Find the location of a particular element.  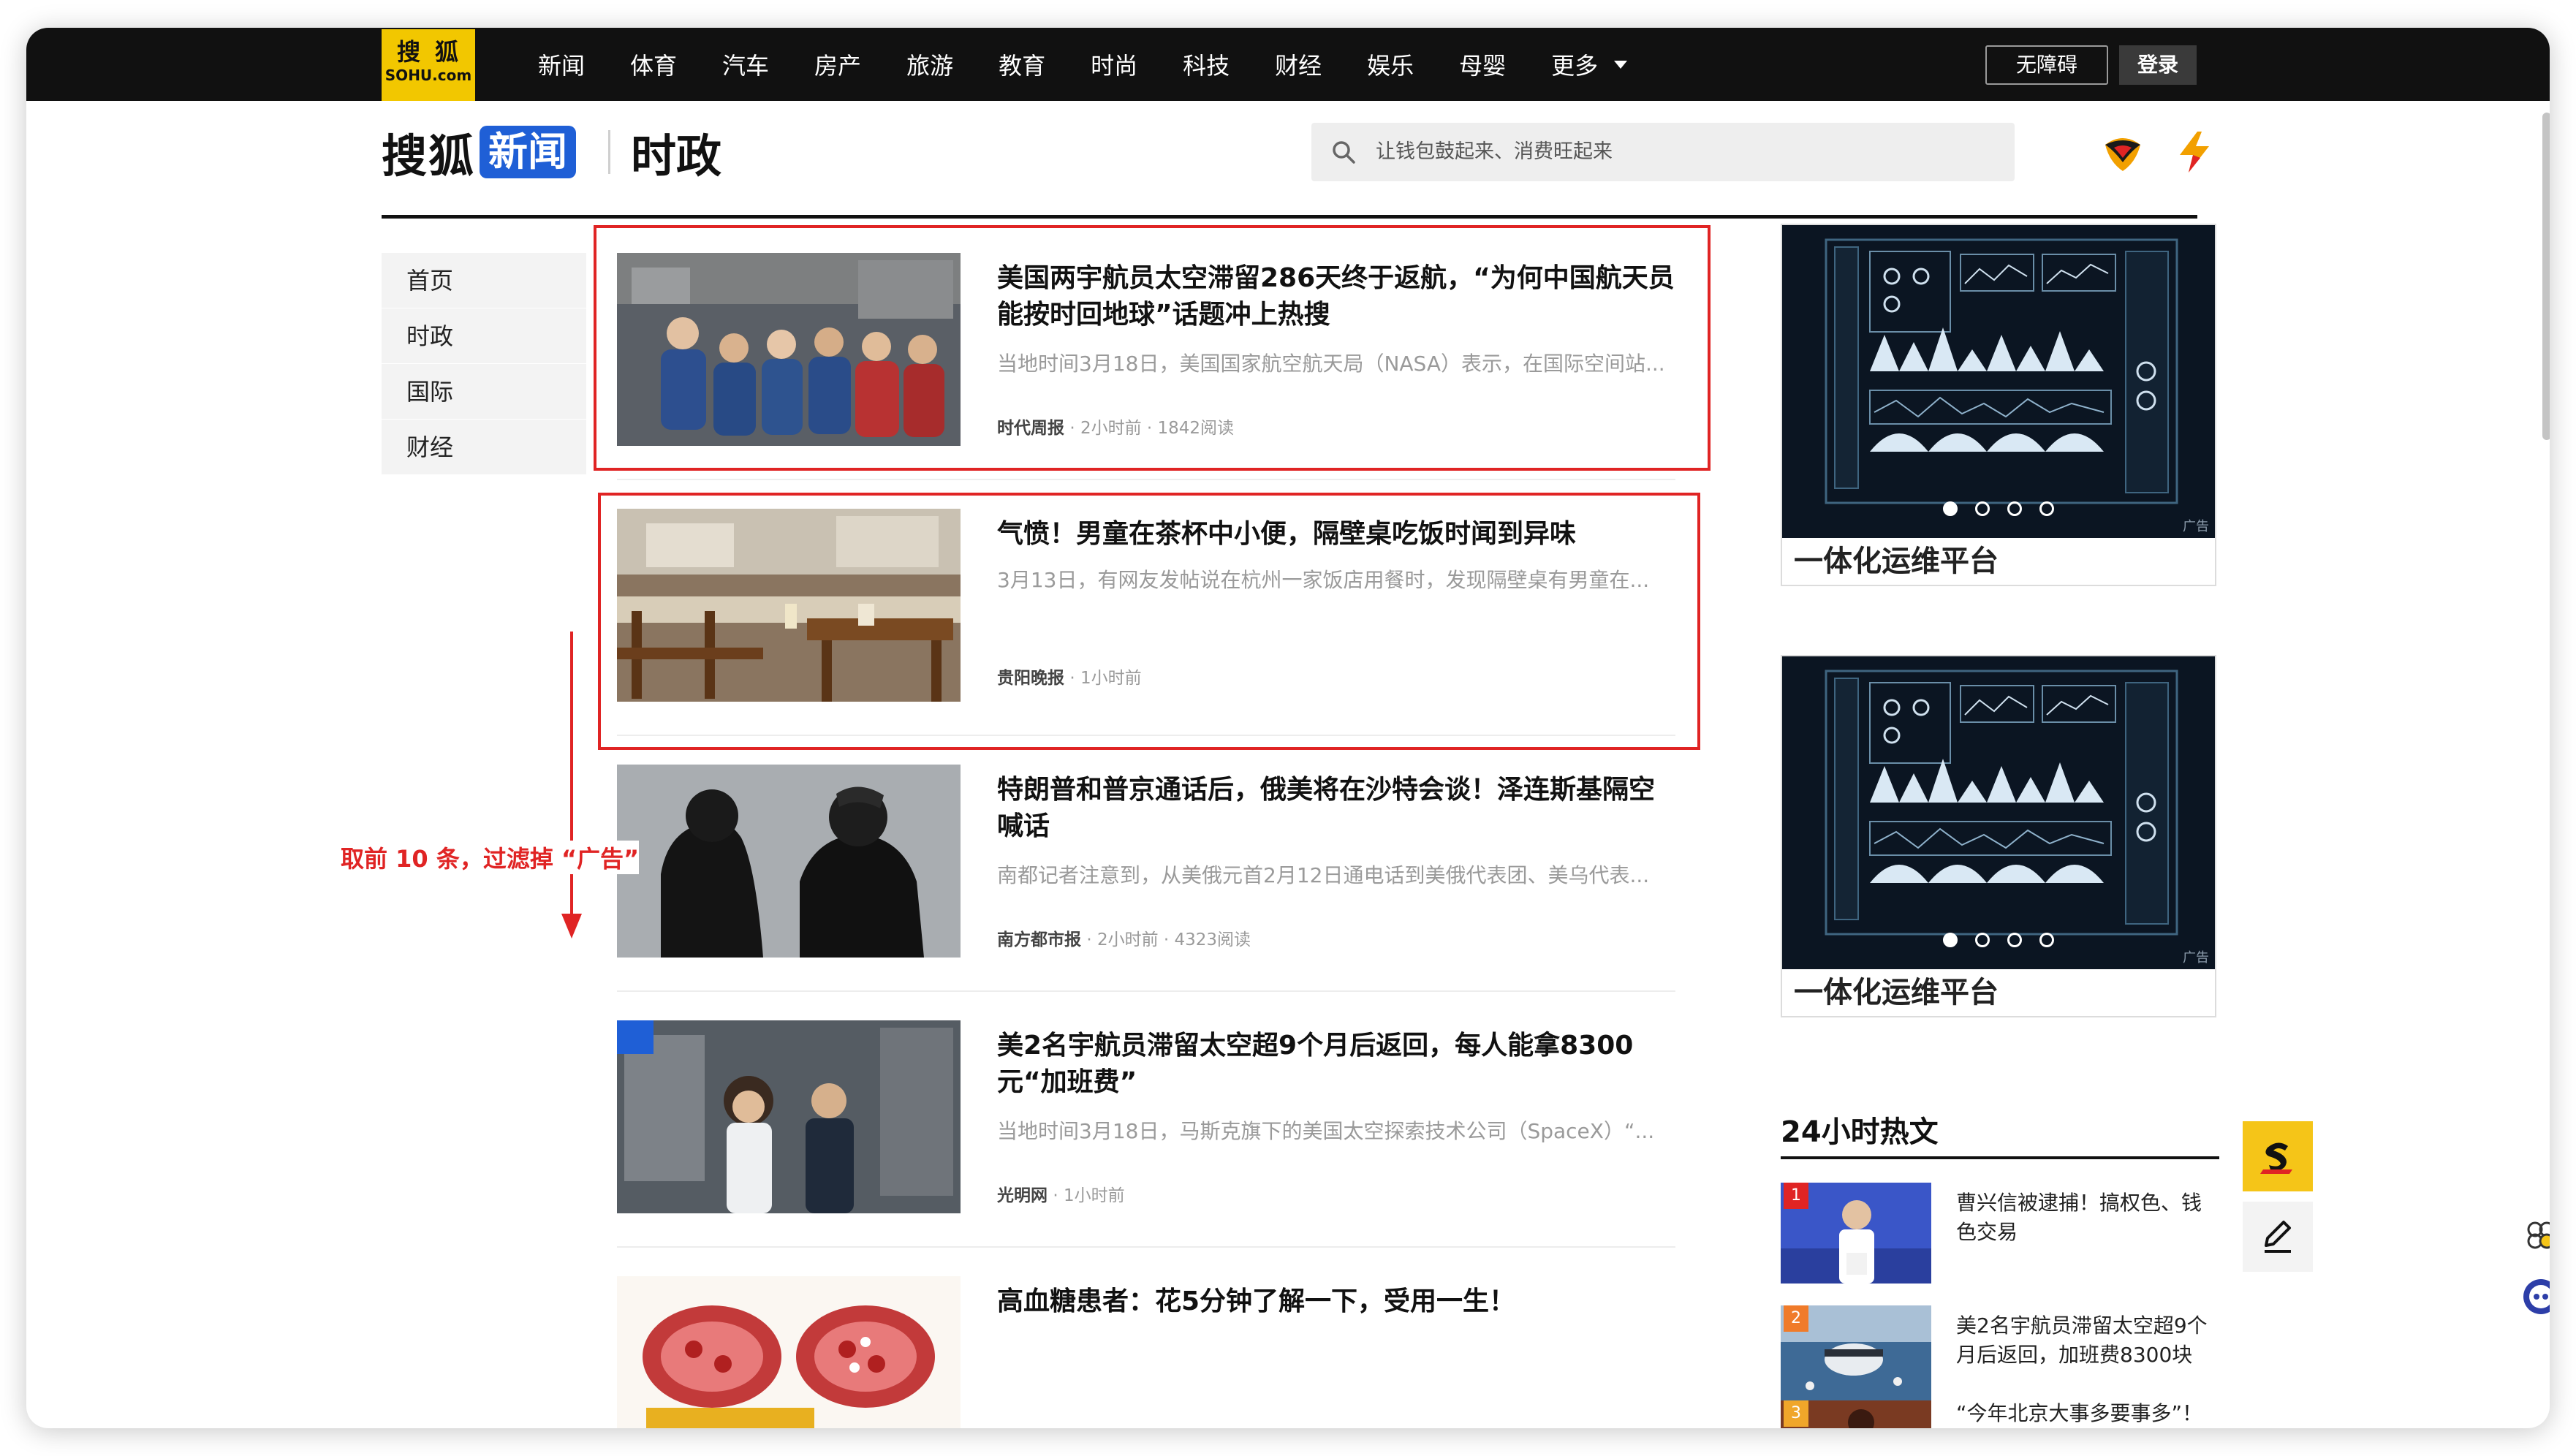

sohu-s-button is located at coordinates (2278, 1156).